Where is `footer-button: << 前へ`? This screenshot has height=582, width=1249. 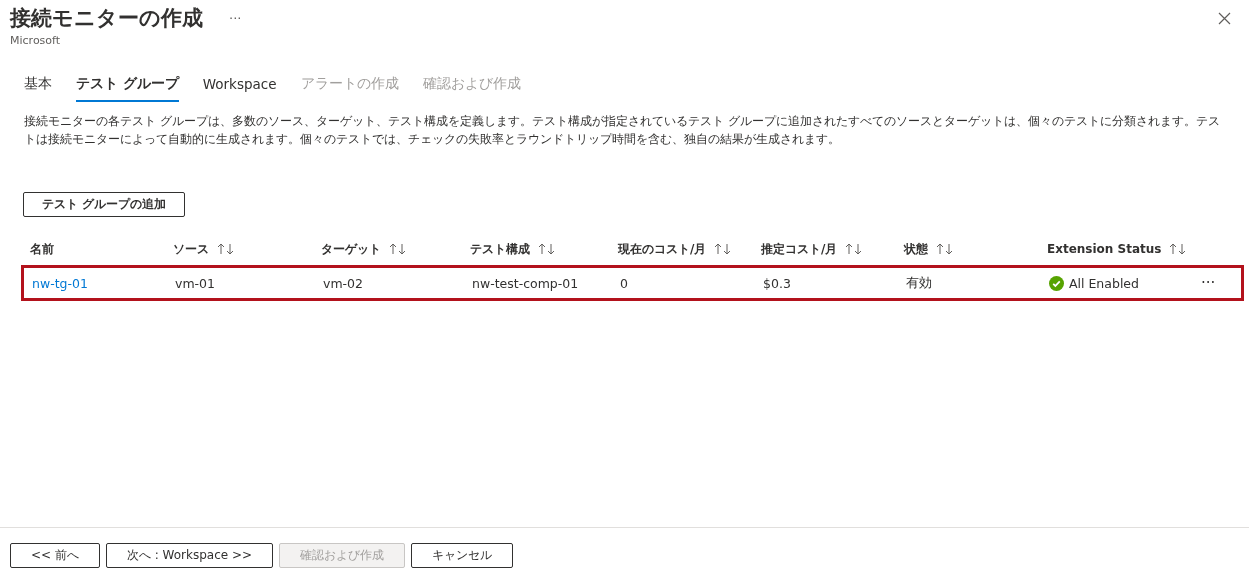
footer-button: << 前へ is located at coordinates (55, 555).